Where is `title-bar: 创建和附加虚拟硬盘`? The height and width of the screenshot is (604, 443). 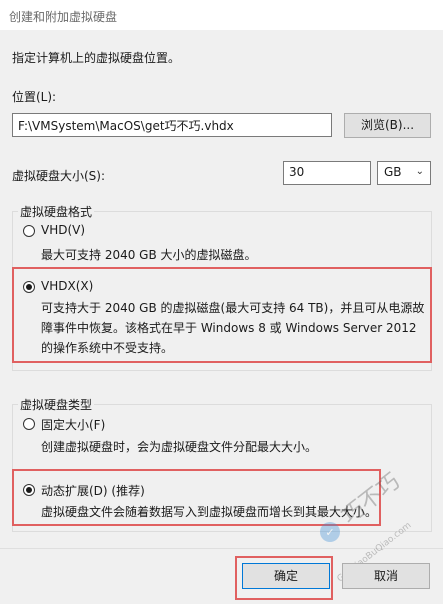
title-bar: 创建和附加虚拟硬盘 is located at coordinates (221, 15).